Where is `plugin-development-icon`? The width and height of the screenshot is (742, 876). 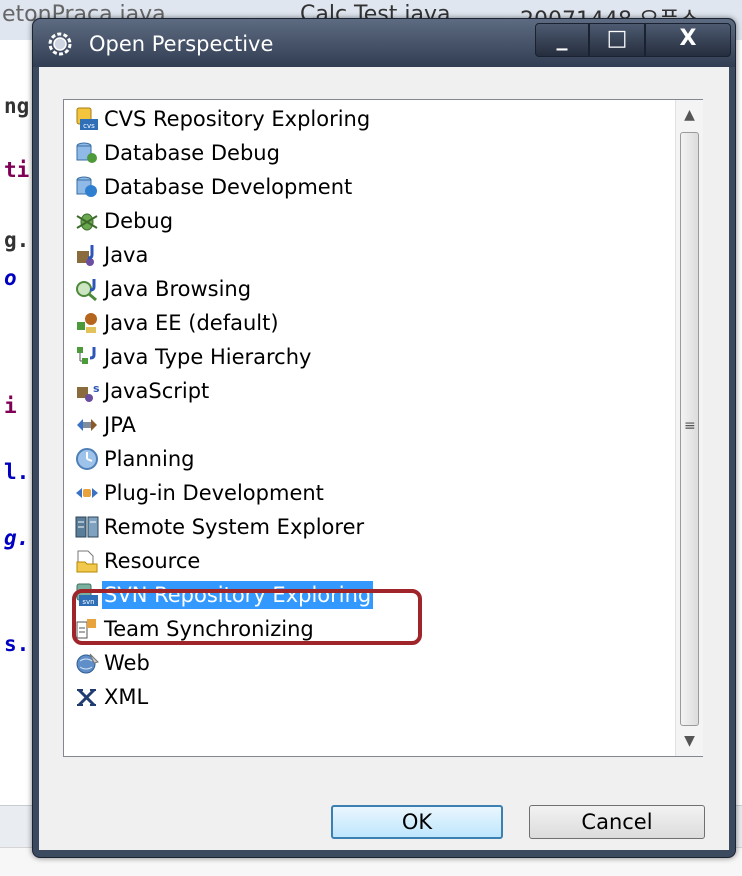
plugin-development-icon is located at coordinates (87, 493).